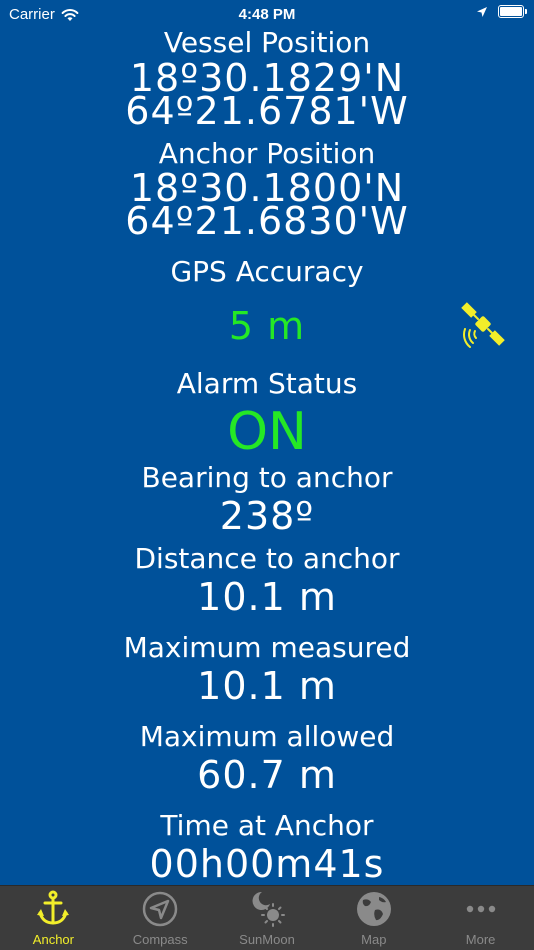 The image size is (534, 950). What do you see at coordinates (267, 939) in the screenshot?
I see `tab-sunmoon-label: SunMoon` at bounding box center [267, 939].